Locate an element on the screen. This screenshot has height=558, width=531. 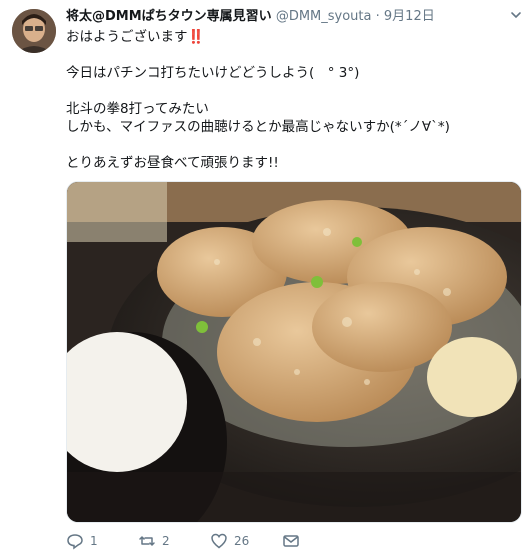
retweet-icon is located at coordinates (147, 541).